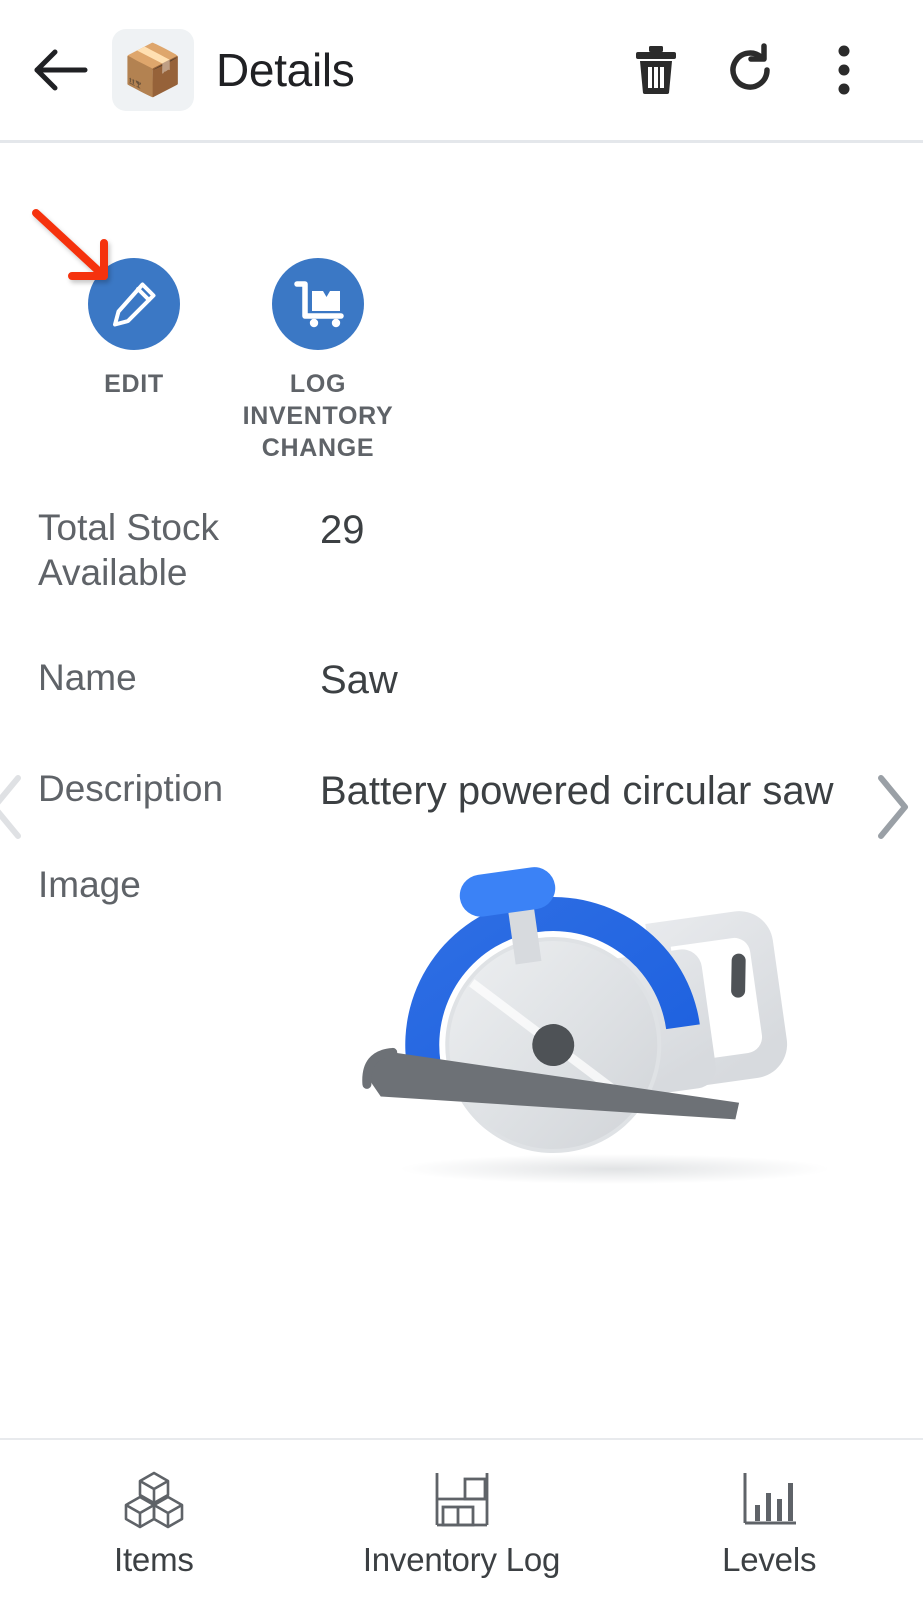 The height and width of the screenshot is (1600, 923). Describe the element at coordinates (359, 680) in the screenshot. I see `field-value: Saw` at that location.